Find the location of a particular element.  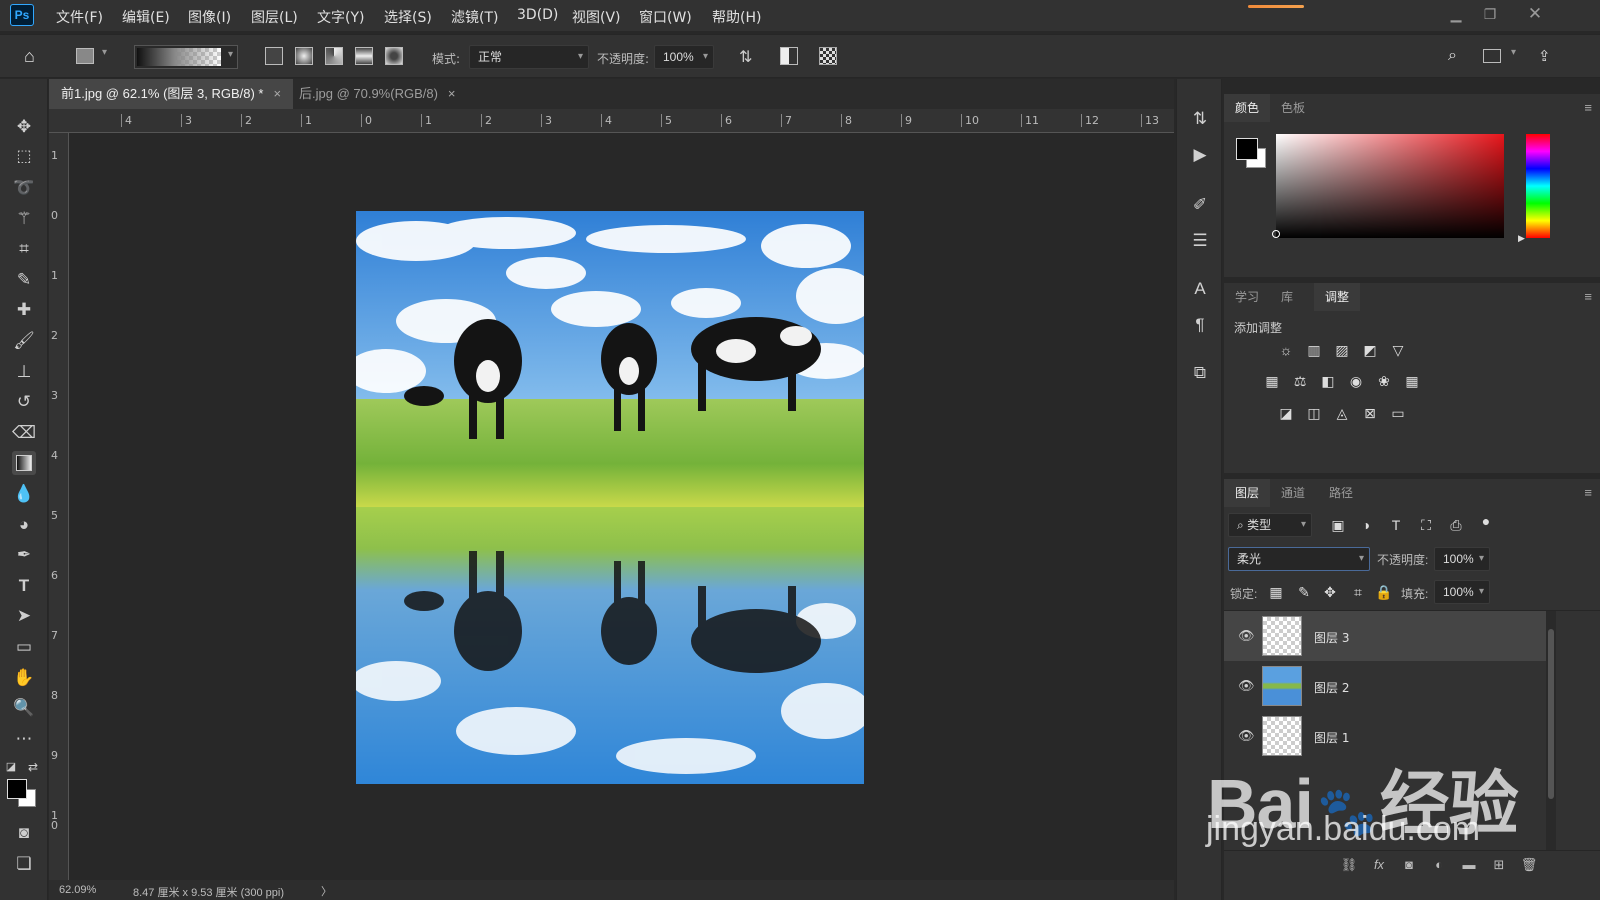

lasso-tool-icon: ➰ is located at coordinates (24, 188).